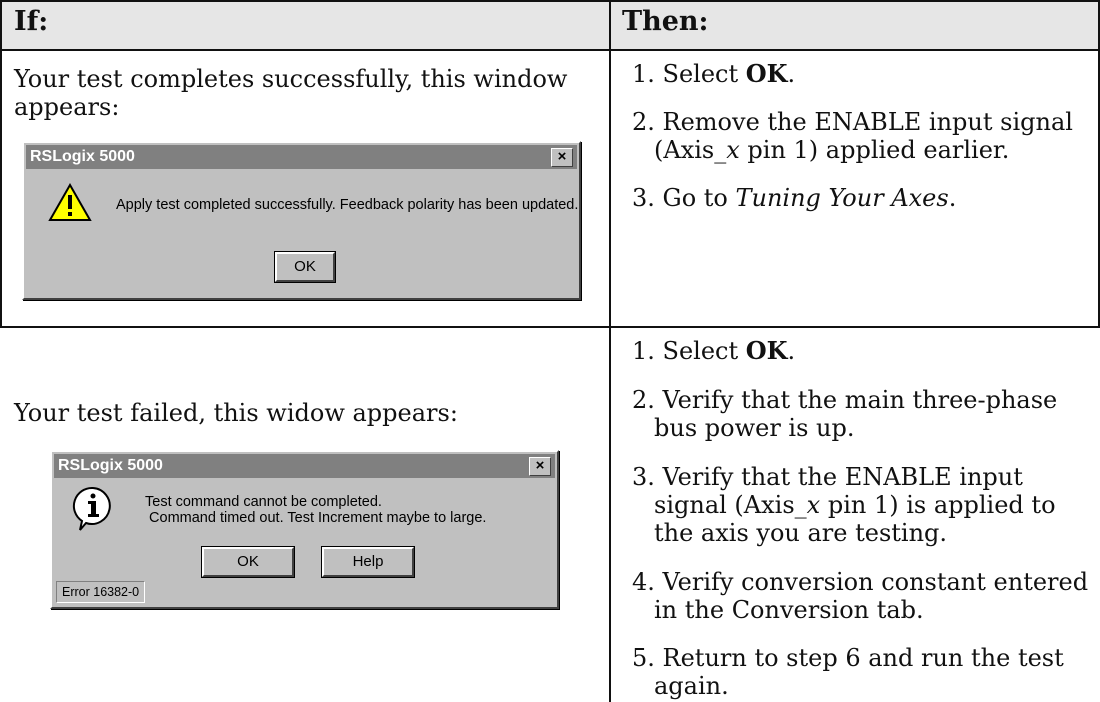 This screenshot has width=1100, height=702. What do you see at coordinates (101, 592) in the screenshot?
I see `error-code: Error 16382-0` at bounding box center [101, 592].